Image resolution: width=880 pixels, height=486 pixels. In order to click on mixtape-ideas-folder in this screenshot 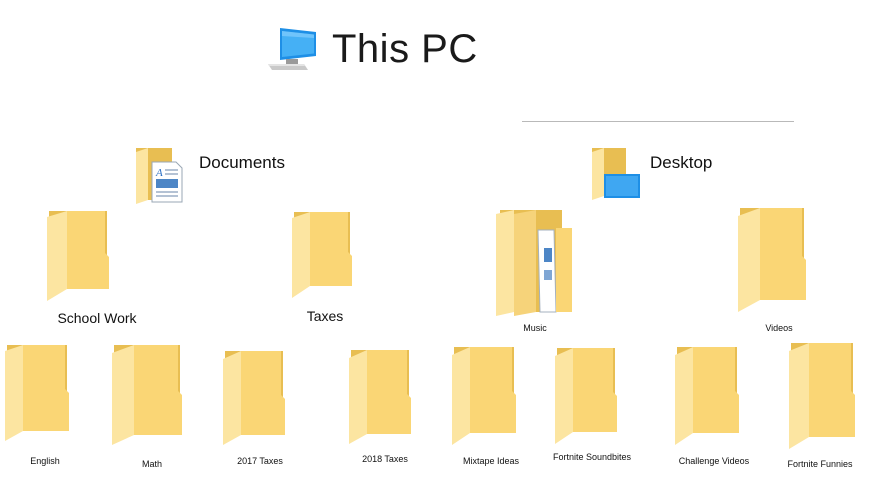, I will do `click(483, 396)`.